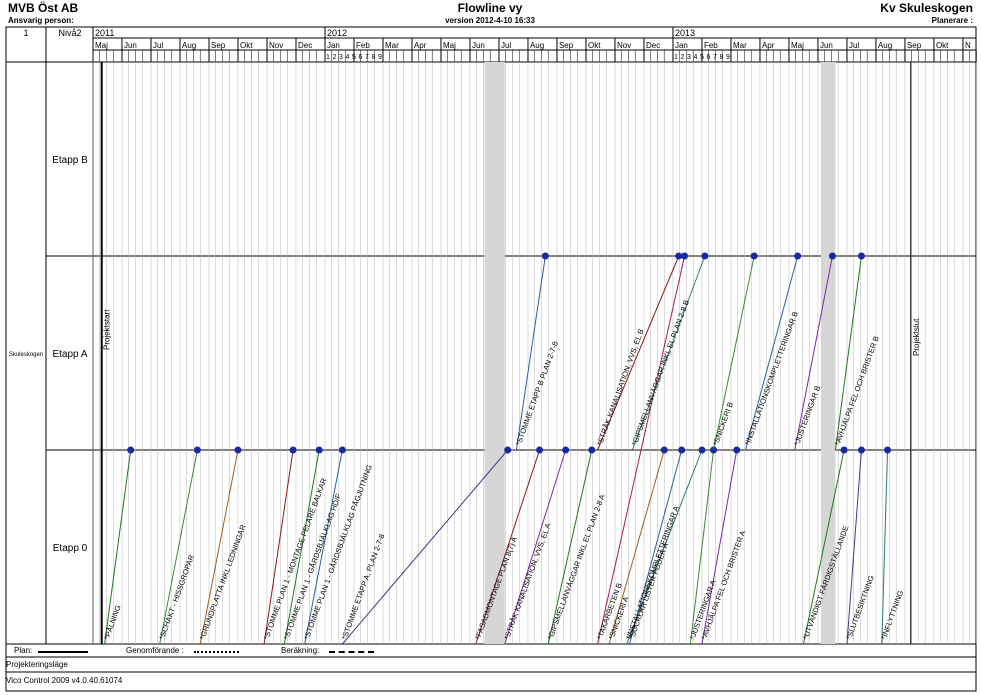  I want to click on legend-calc-label: Beräkning:, so click(300, 650).